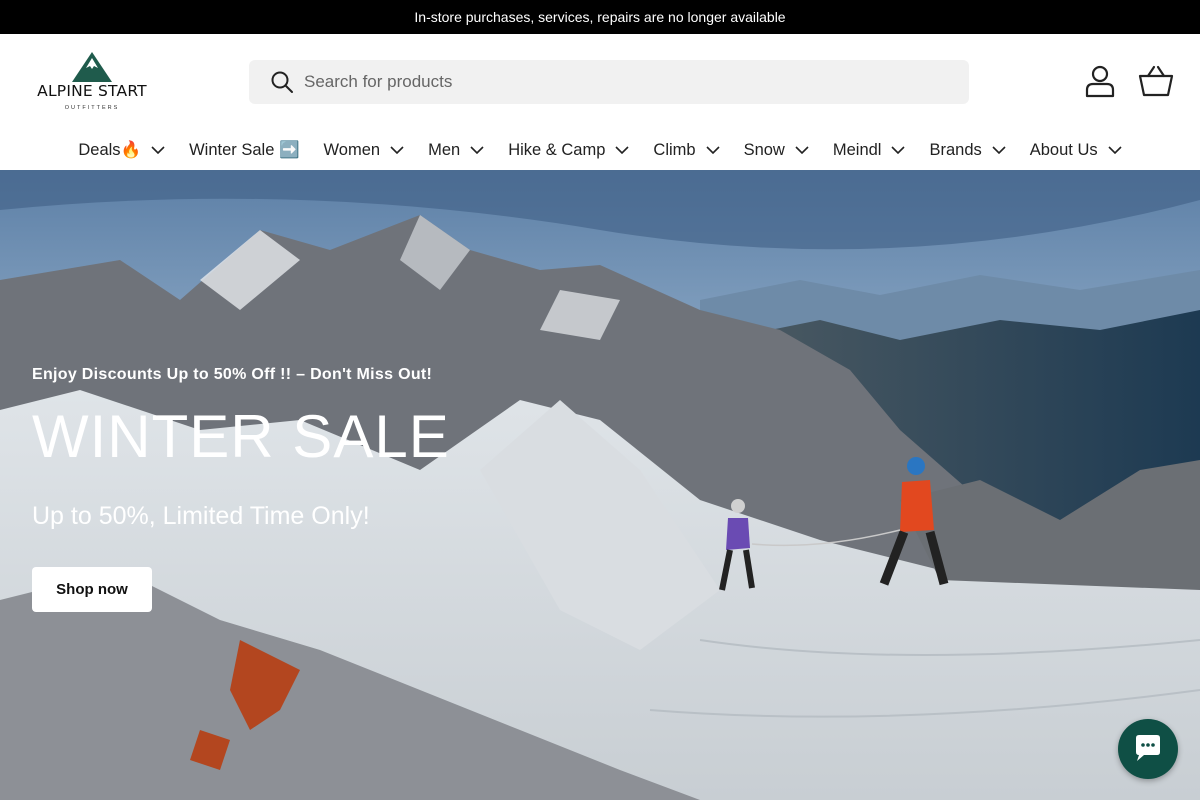 Image resolution: width=1200 pixels, height=800 pixels. What do you see at coordinates (110, 149) in the screenshot?
I see `nav-label: Deals🔥` at bounding box center [110, 149].